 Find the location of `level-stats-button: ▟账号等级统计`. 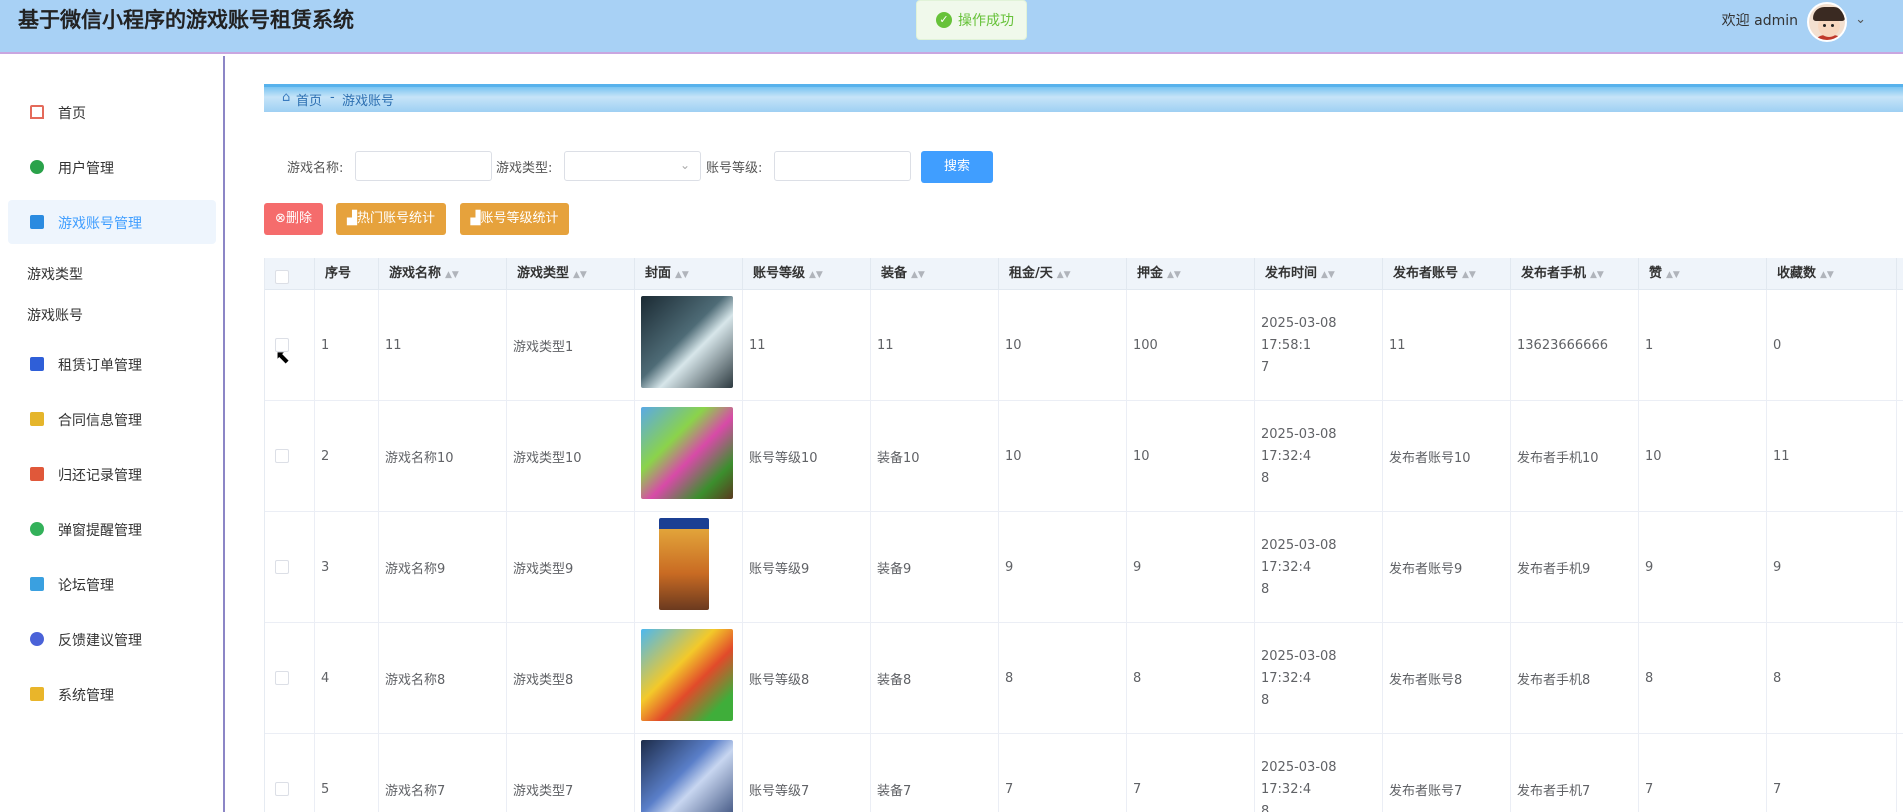

level-stats-button: ▟账号等级统计 is located at coordinates (514, 219).